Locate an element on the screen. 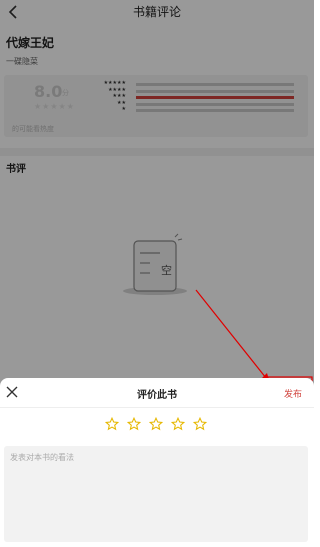 The image size is (320, 547). star-5-icon is located at coordinates (200, 424).